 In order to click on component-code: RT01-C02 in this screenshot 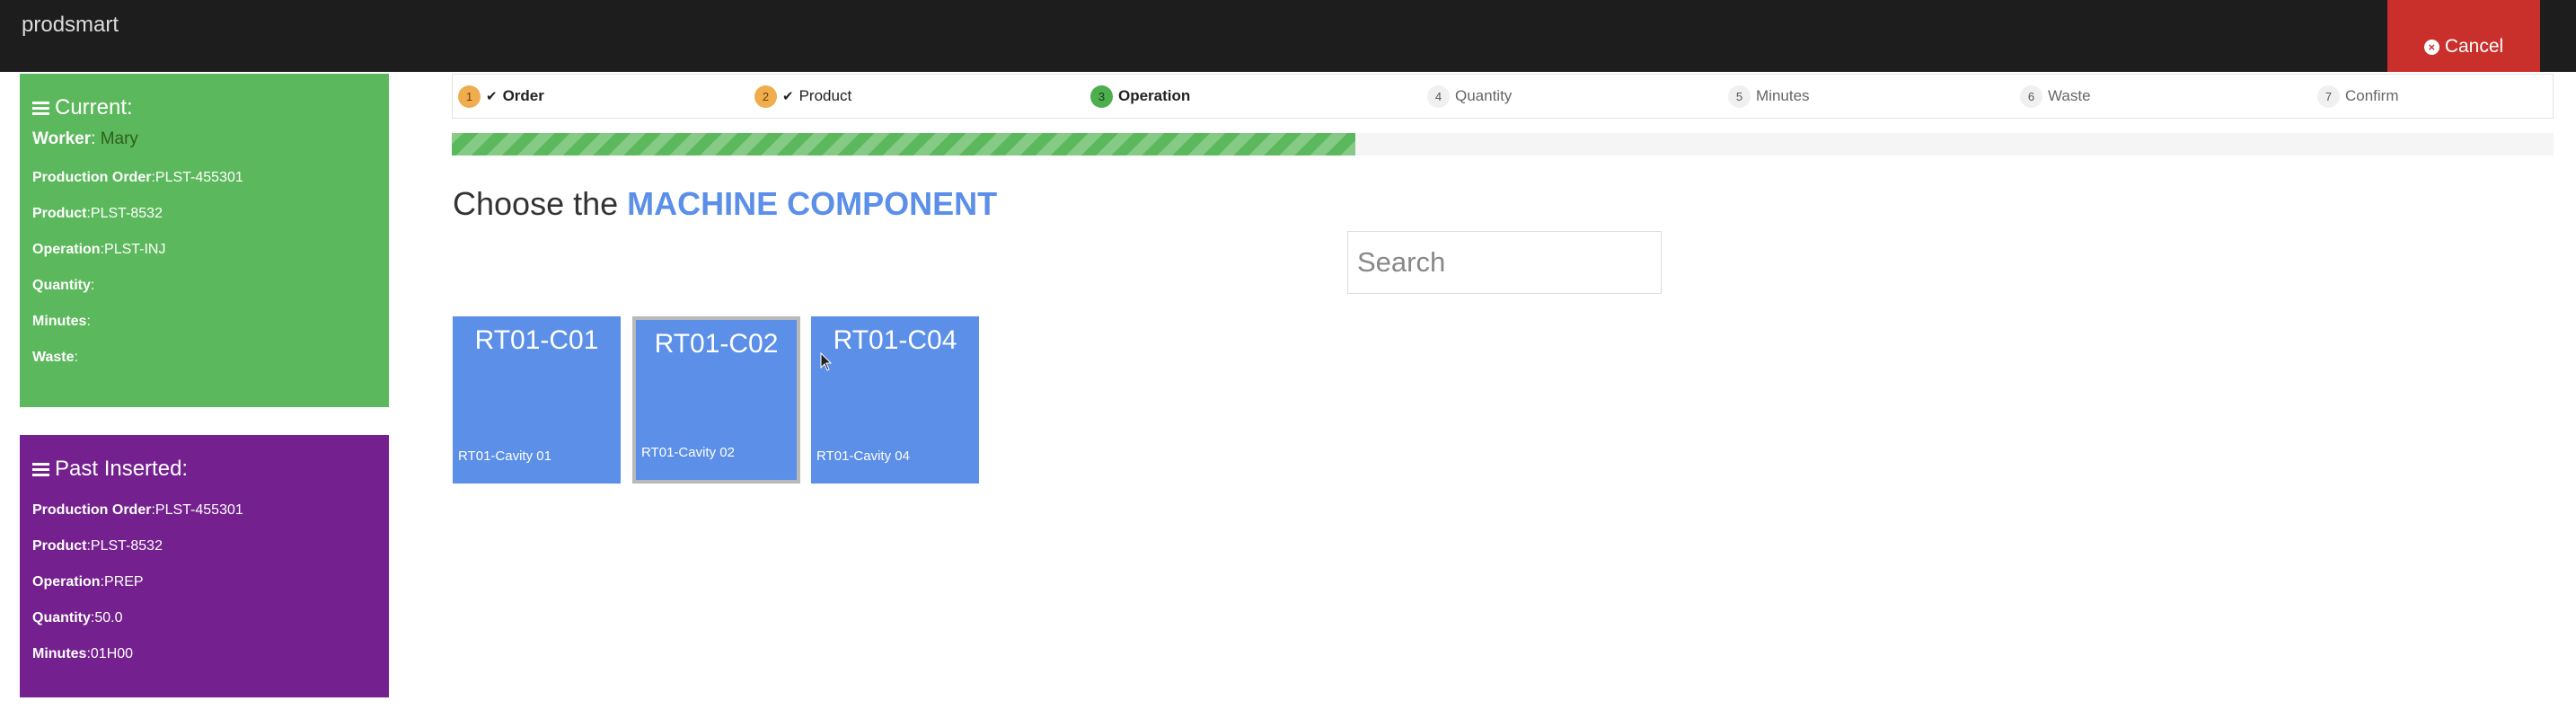, I will do `click(716, 344)`.